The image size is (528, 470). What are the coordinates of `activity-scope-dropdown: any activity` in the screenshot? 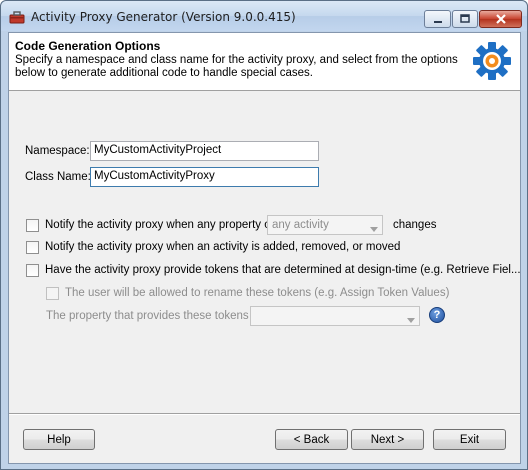 It's located at (325, 225).